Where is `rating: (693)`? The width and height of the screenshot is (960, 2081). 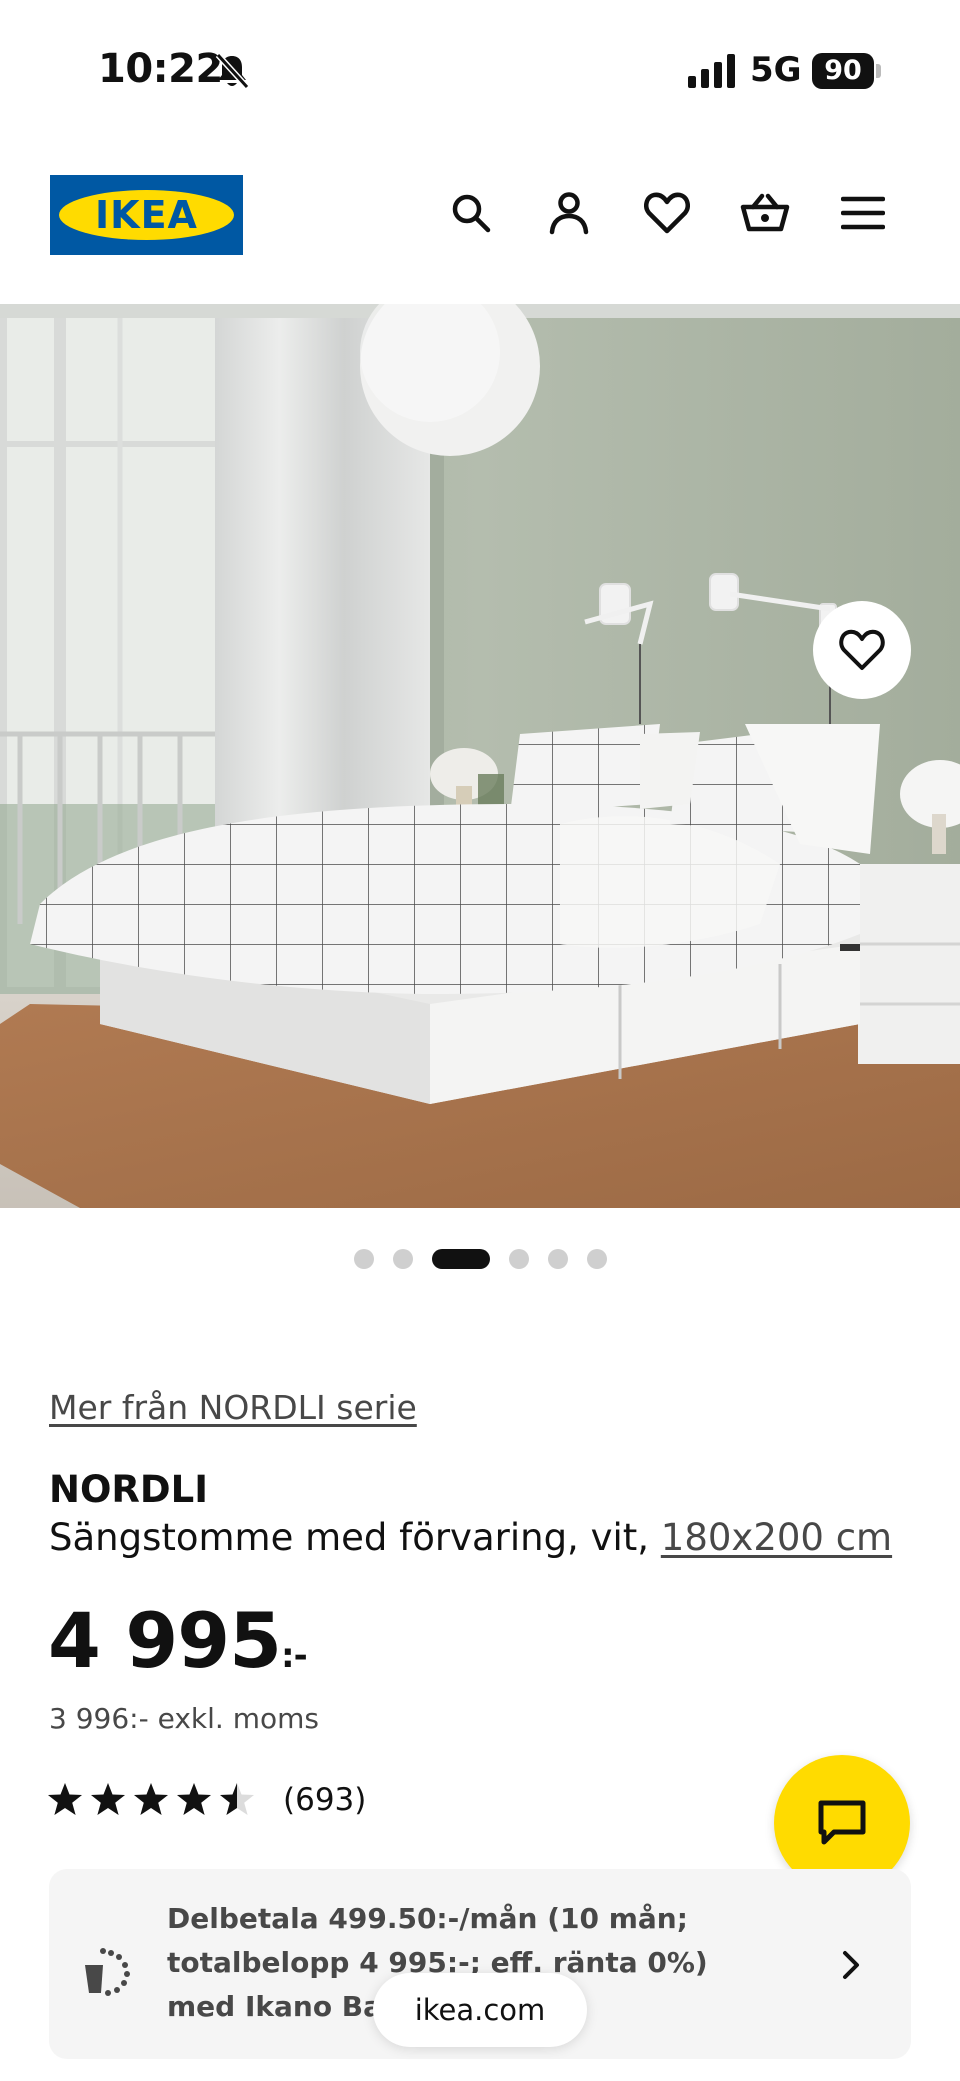 rating: (693) is located at coordinates (206, 1800).